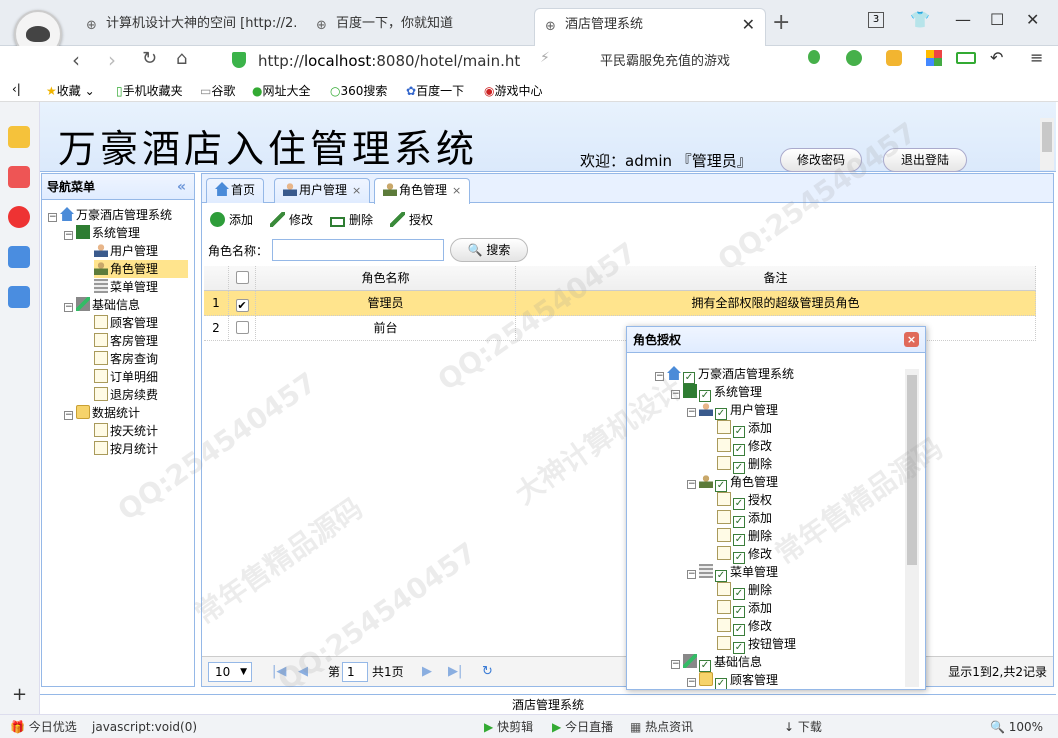  Describe the element at coordinates (126, 449) in the screenshot. I see `tree-monthly-stats: 按月统计` at that location.